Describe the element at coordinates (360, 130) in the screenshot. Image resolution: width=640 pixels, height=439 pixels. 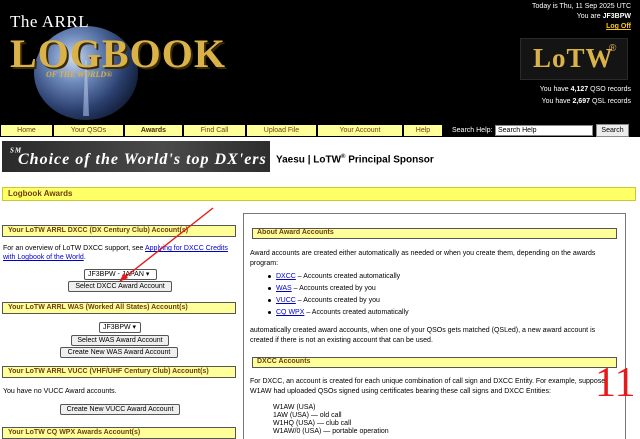
I see `nav-your-account: Your Account` at that location.